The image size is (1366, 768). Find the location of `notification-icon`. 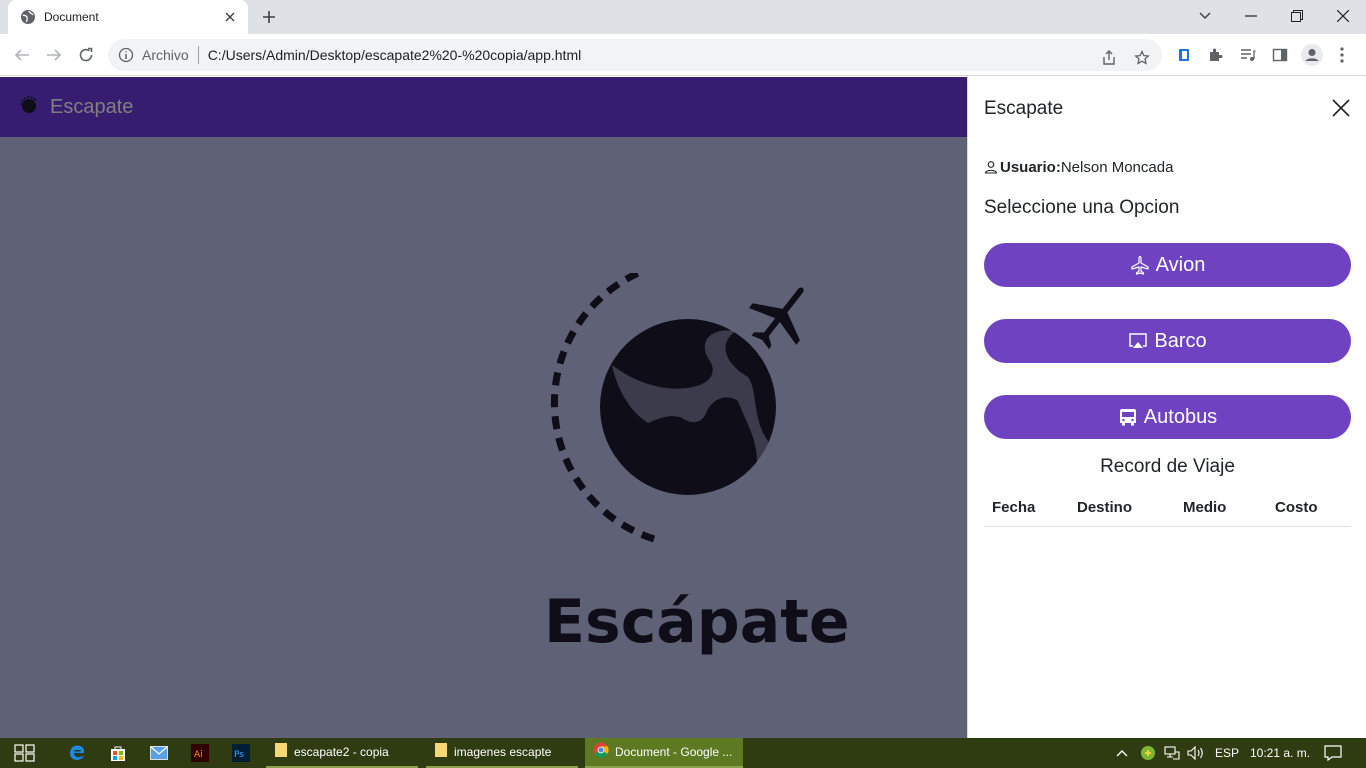

notification-icon is located at coordinates (1333, 753).